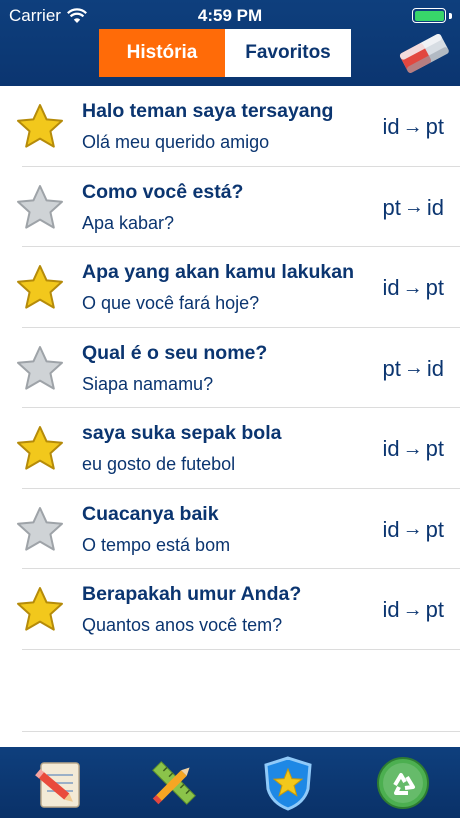 The height and width of the screenshot is (818, 460). Describe the element at coordinates (163, 191) in the screenshot. I see `source-text: Como você está?` at that location.